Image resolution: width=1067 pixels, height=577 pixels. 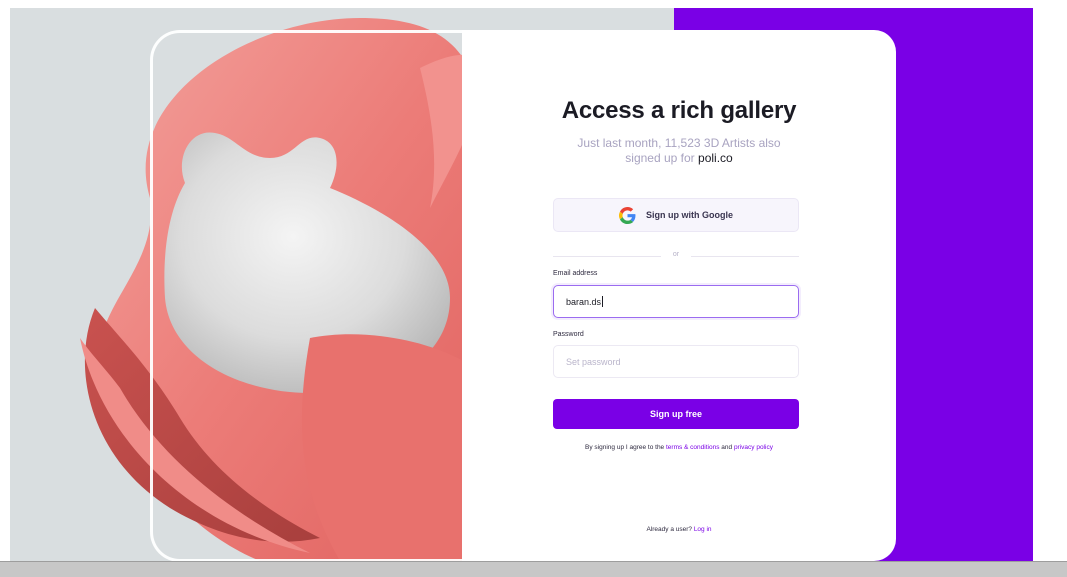 What do you see at coordinates (625, 447) in the screenshot?
I see `terms-prefix: By signing up I agree to the` at bounding box center [625, 447].